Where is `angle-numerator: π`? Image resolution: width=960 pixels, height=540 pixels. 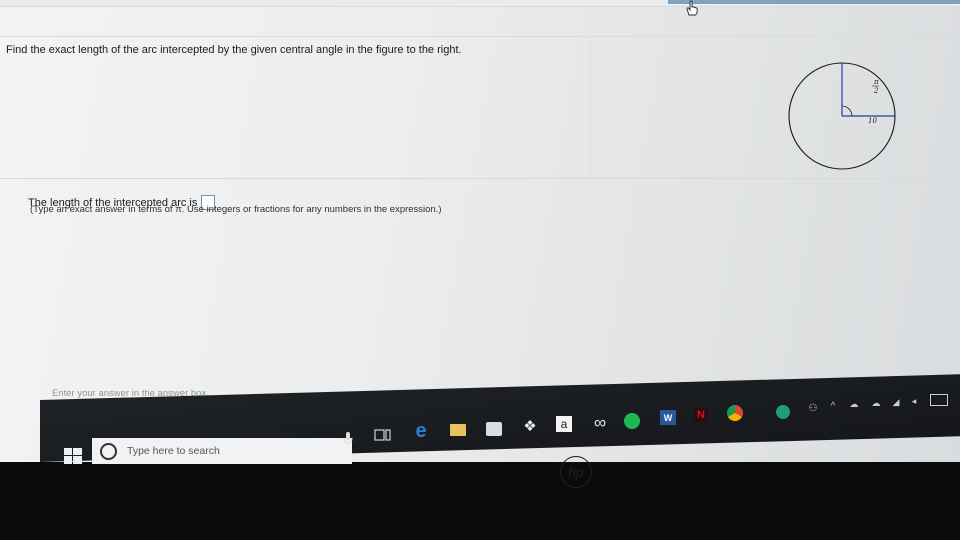 angle-numerator: π is located at coordinates (876, 82).